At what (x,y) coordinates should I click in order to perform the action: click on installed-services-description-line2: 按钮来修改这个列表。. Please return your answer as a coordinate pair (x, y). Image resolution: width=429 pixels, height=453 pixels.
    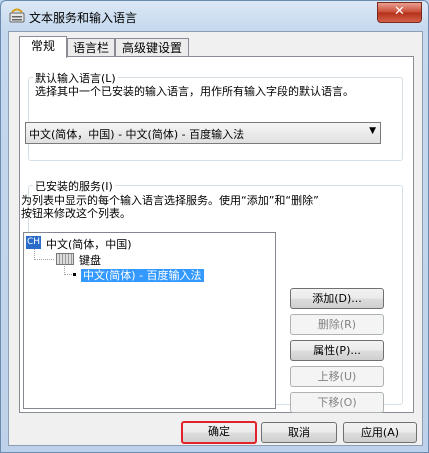
    Looking at the image, I should click on (76, 213).